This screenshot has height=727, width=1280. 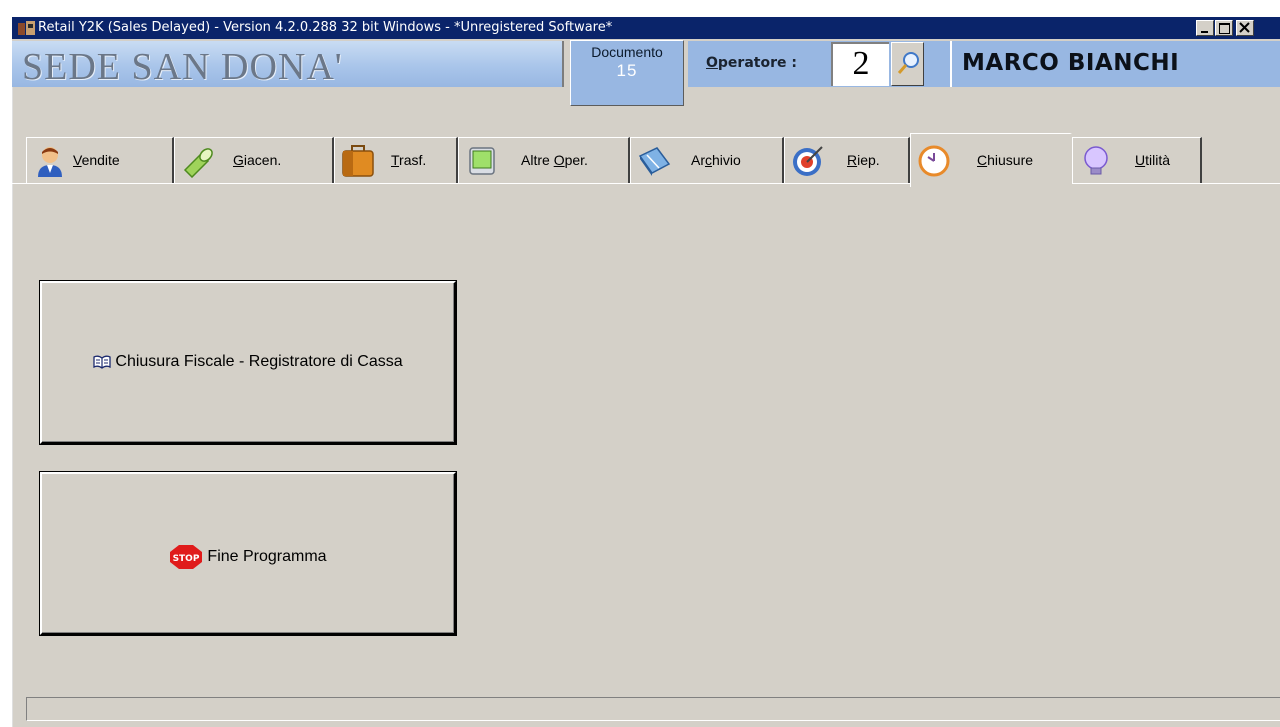 I want to click on tab-chiusure-label: Chiusure, so click(x=1005, y=160).